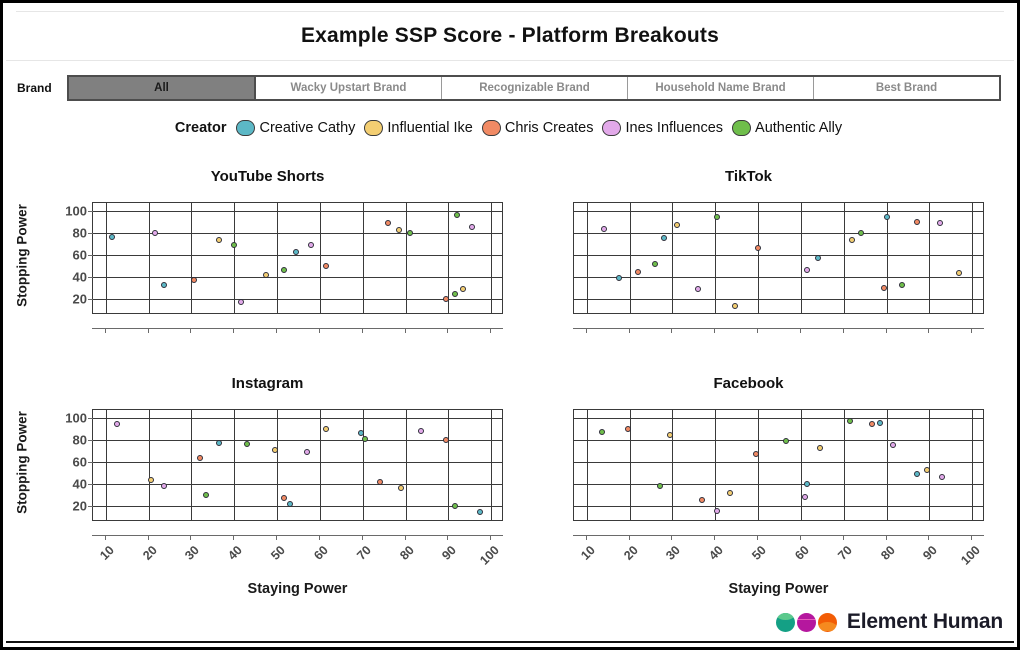  What do you see at coordinates (79, 440) in the screenshot?
I see `y-tick-label: 80` at bounding box center [79, 440].